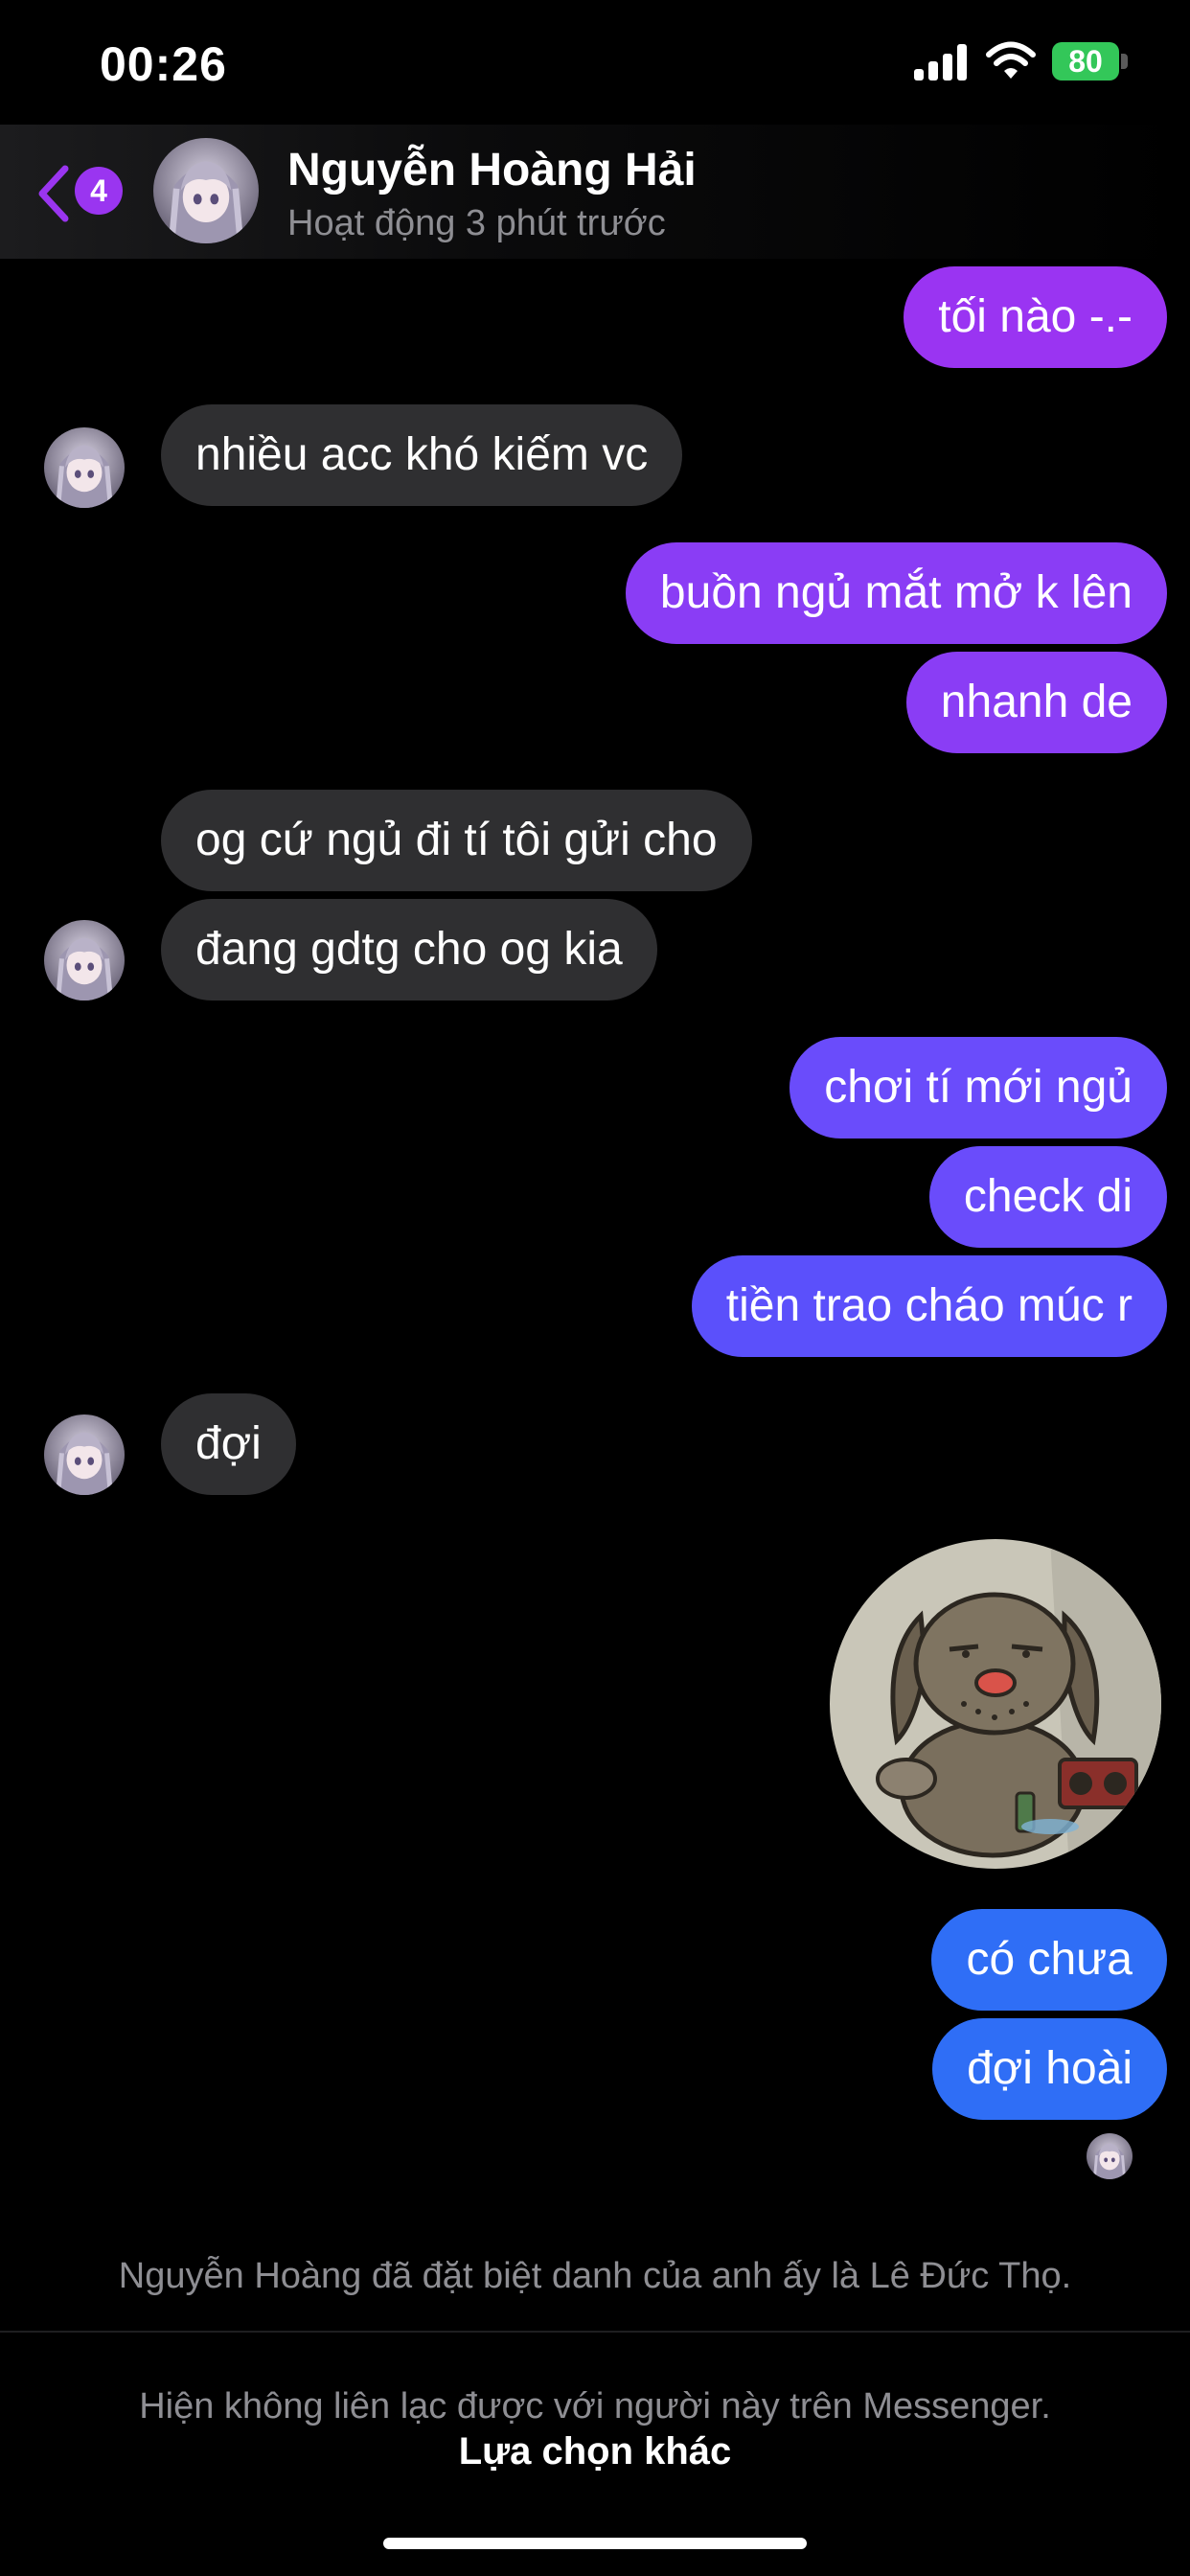 The image size is (1190, 2576). I want to click on cellular-signal-icon, so click(941, 62).